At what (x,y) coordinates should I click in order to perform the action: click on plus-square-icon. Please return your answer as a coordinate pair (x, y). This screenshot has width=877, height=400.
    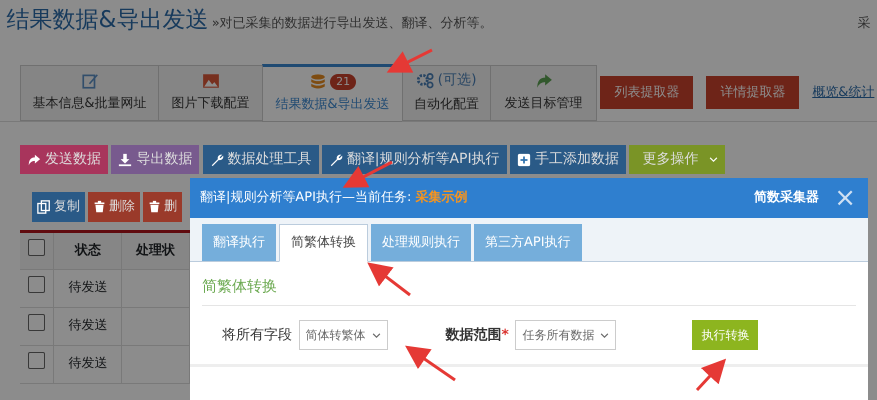
    Looking at the image, I should click on (523, 159).